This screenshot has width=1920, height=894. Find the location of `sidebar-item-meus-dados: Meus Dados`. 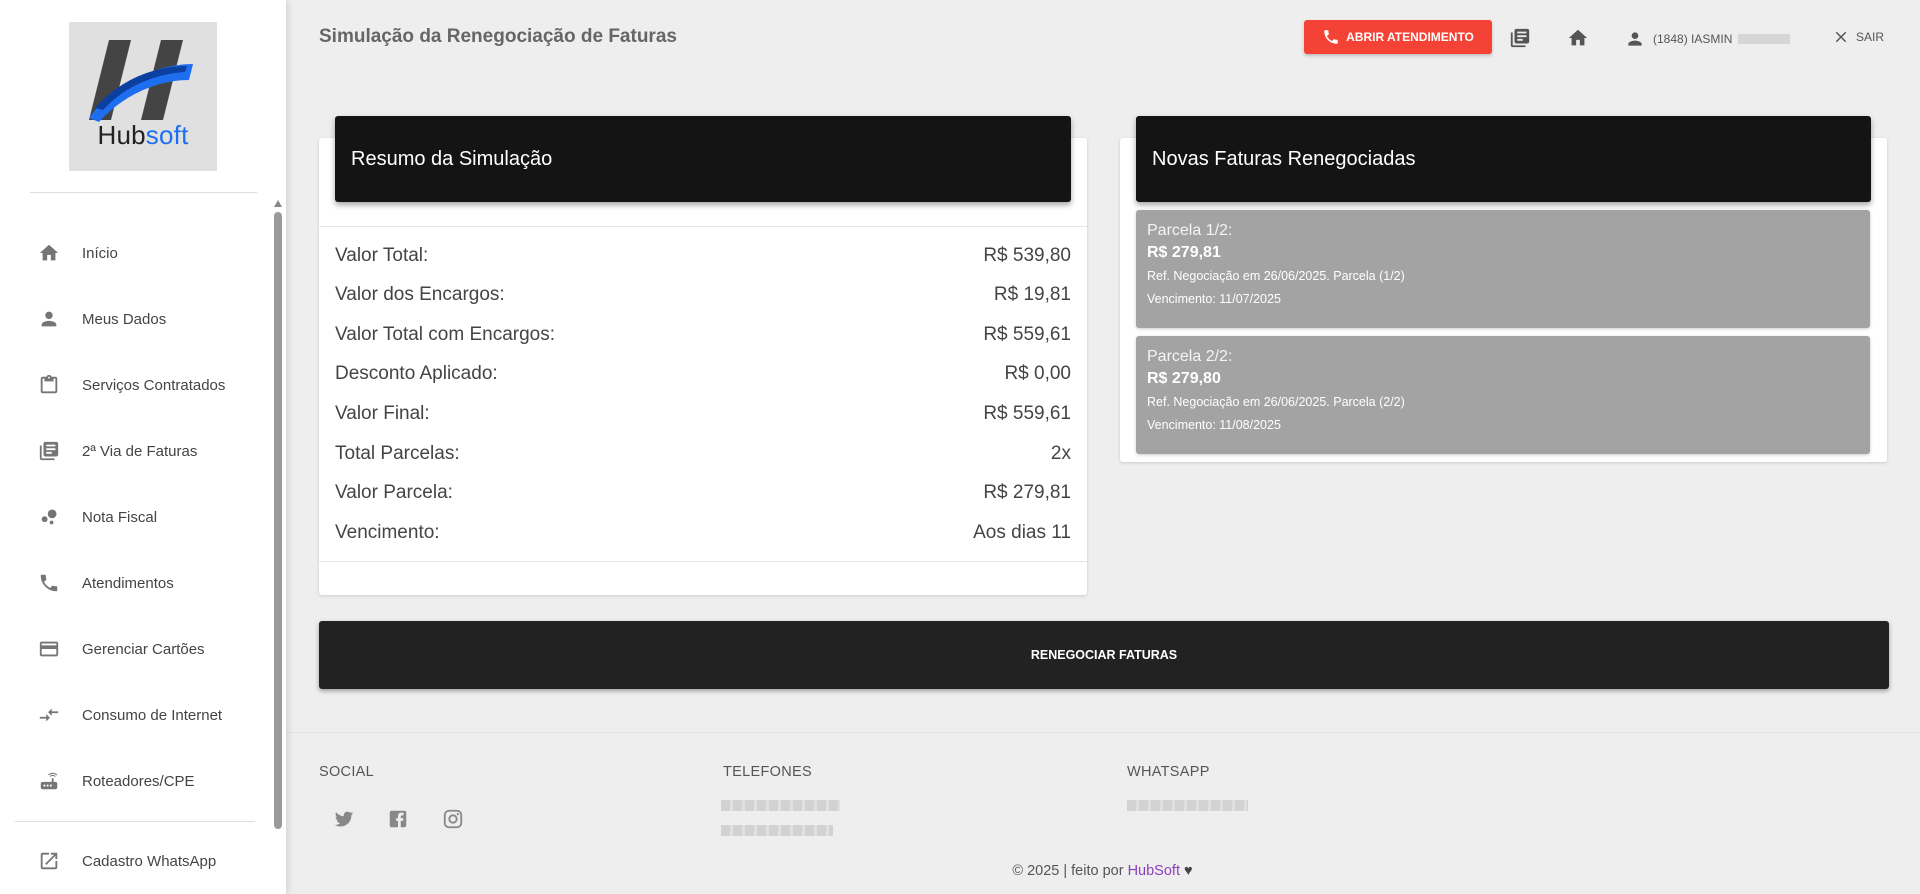

sidebar-item-meus-dados: Meus Dados is located at coordinates (135, 319).